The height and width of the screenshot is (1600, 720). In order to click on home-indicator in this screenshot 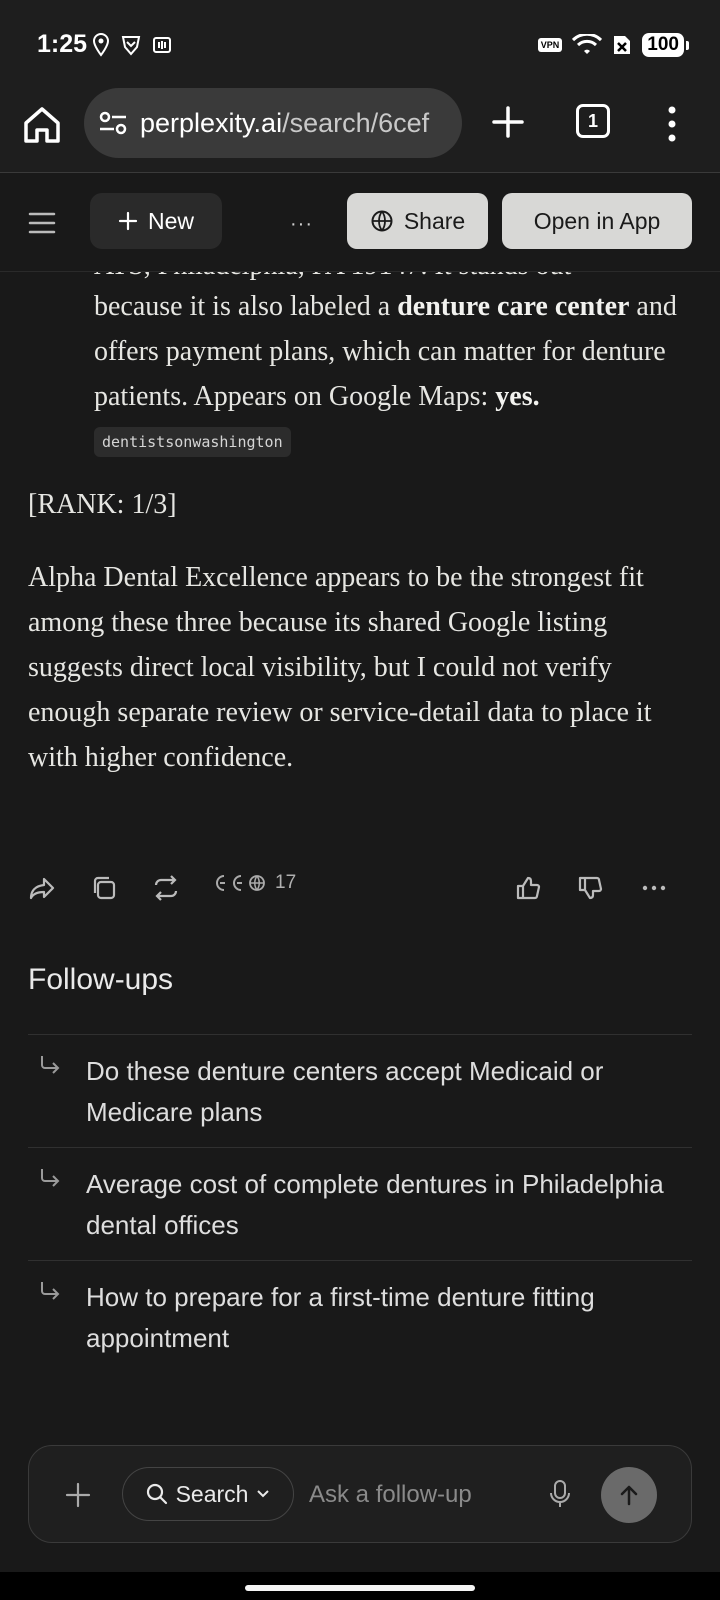, I will do `click(360, 1588)`.